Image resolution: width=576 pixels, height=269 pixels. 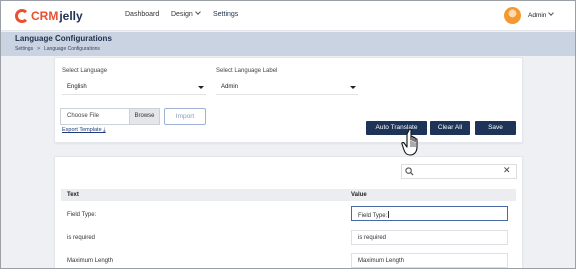 What do you see at coordinates (429, 213) in the screenshot?
I see `table-row-value-input: Field Type:` at bounding box center [429, 213].